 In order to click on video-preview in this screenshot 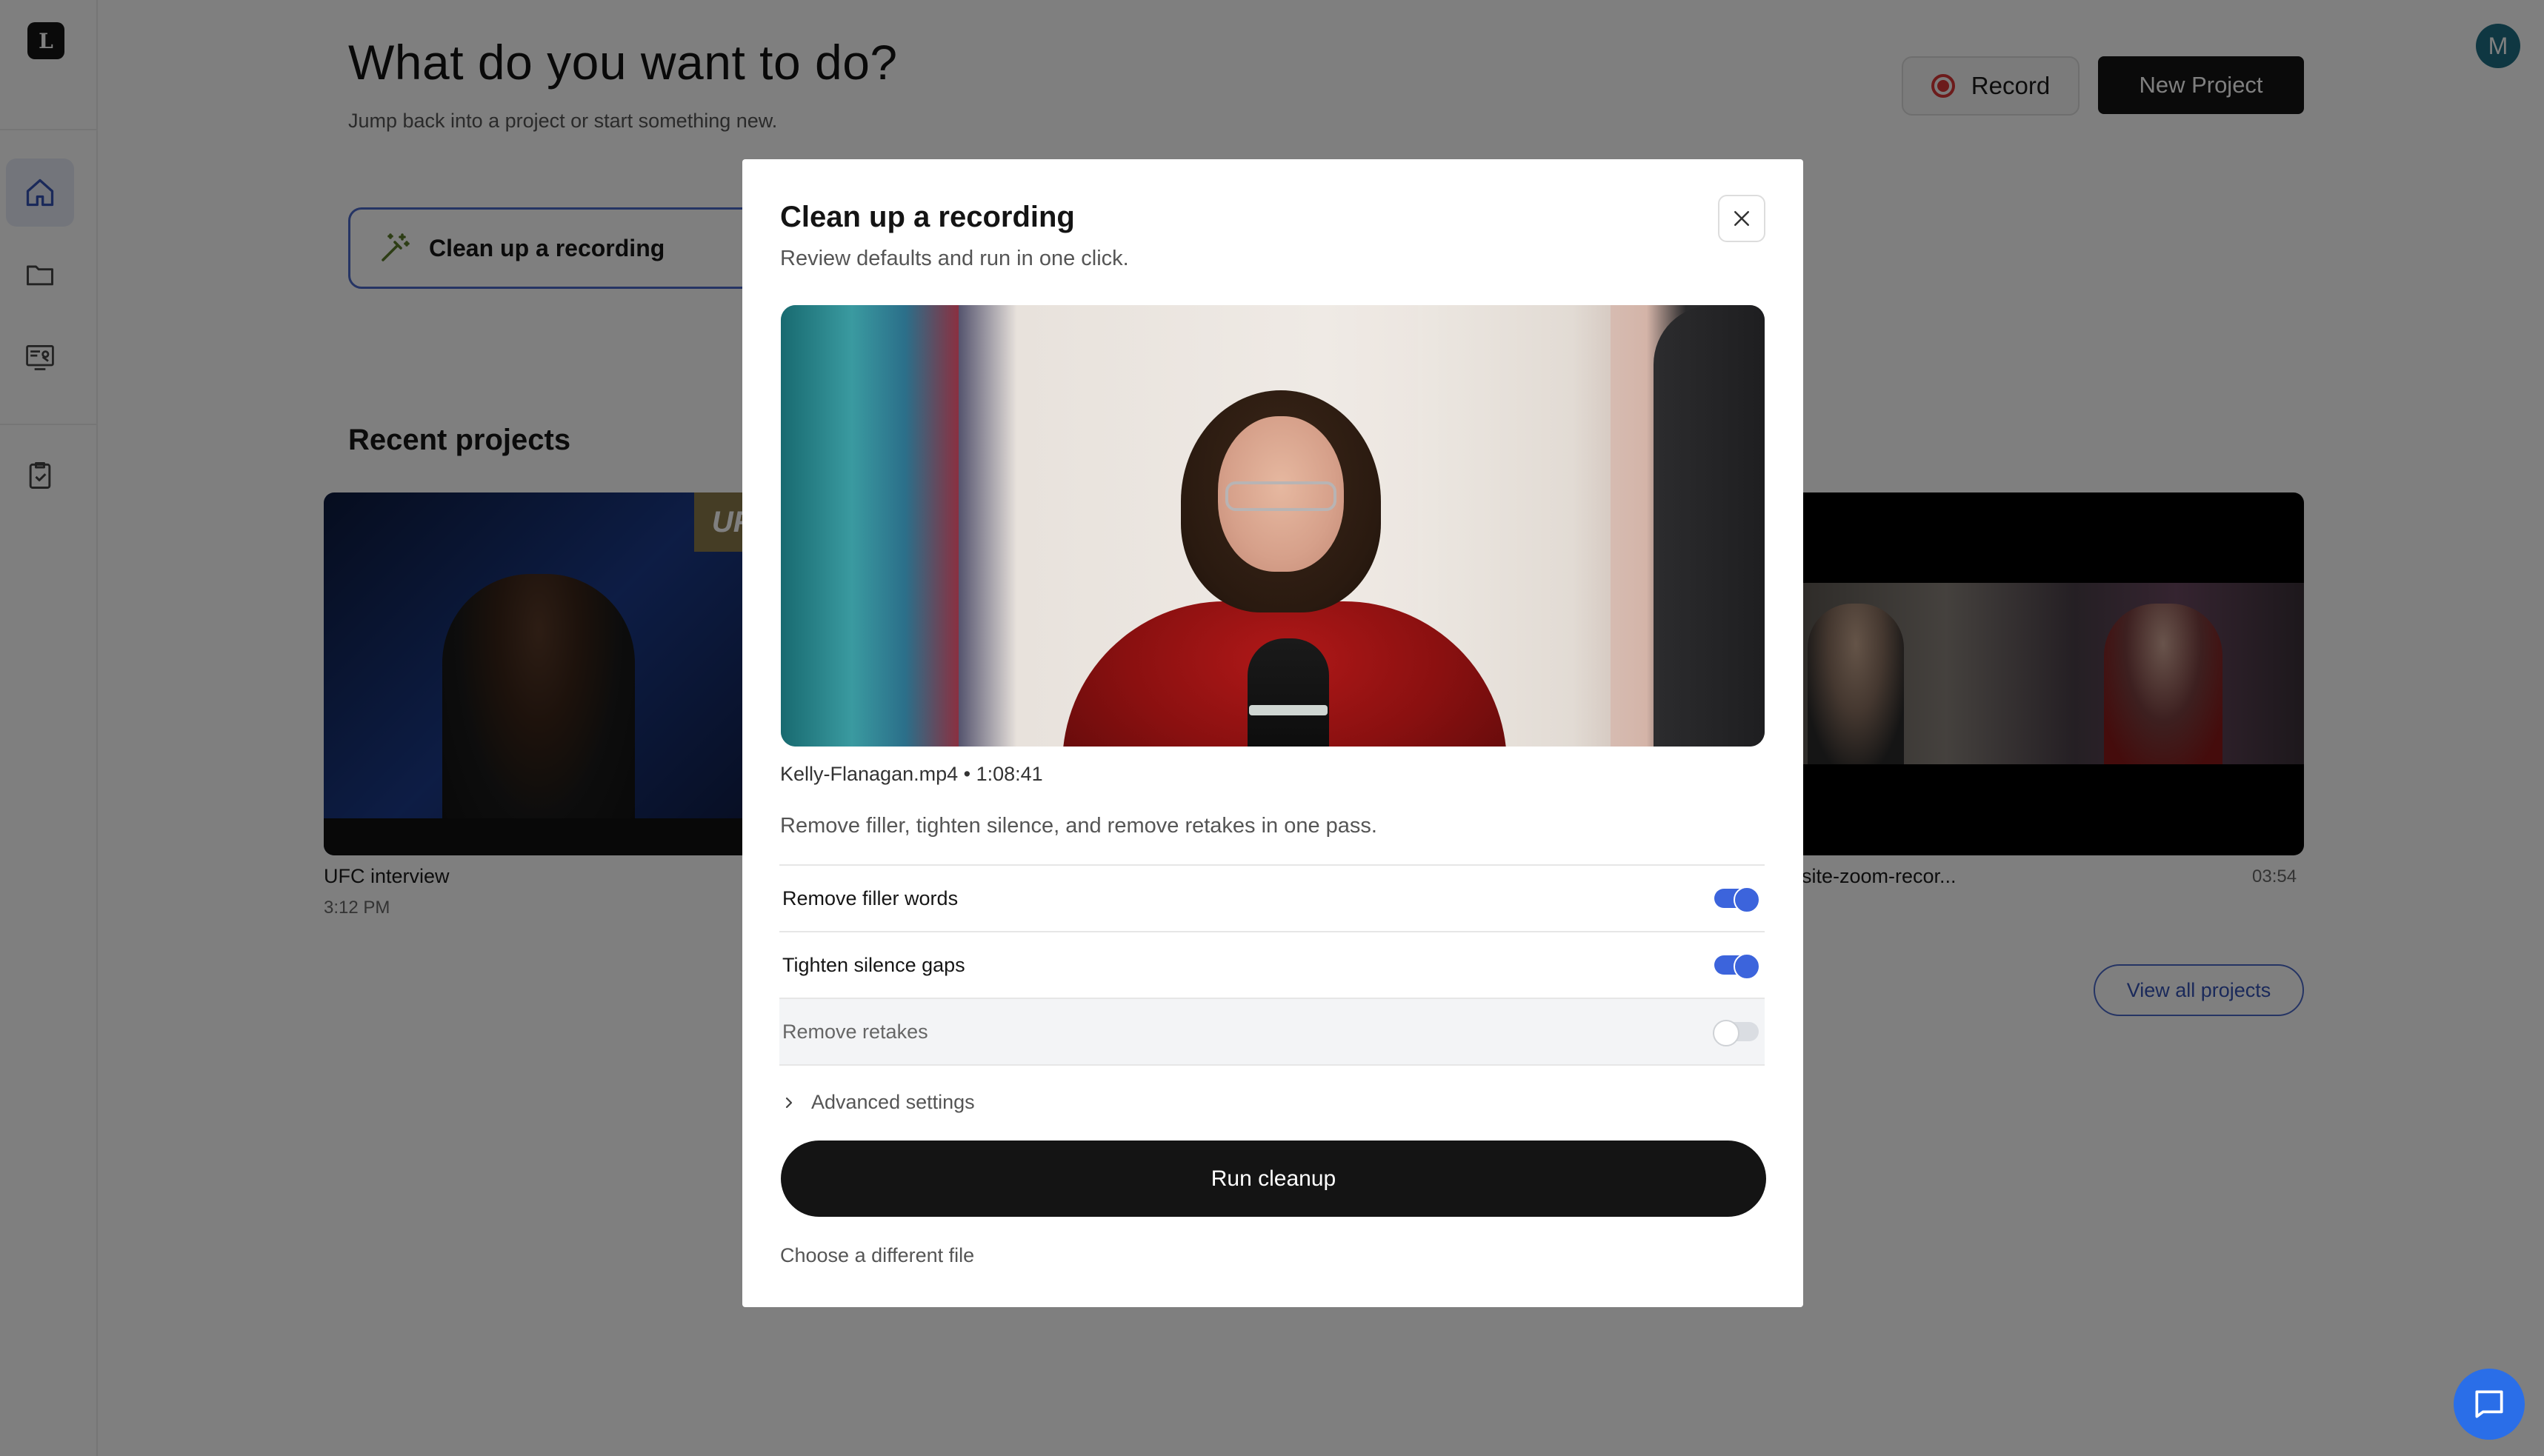, I will do `click(1273, 526)`.